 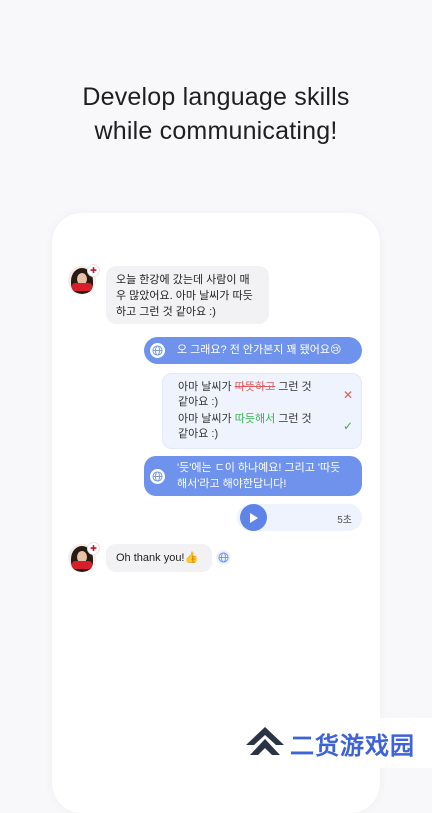 I want to click on correction-fixed-line2: 같아요 :), so click(x=198, y=434).